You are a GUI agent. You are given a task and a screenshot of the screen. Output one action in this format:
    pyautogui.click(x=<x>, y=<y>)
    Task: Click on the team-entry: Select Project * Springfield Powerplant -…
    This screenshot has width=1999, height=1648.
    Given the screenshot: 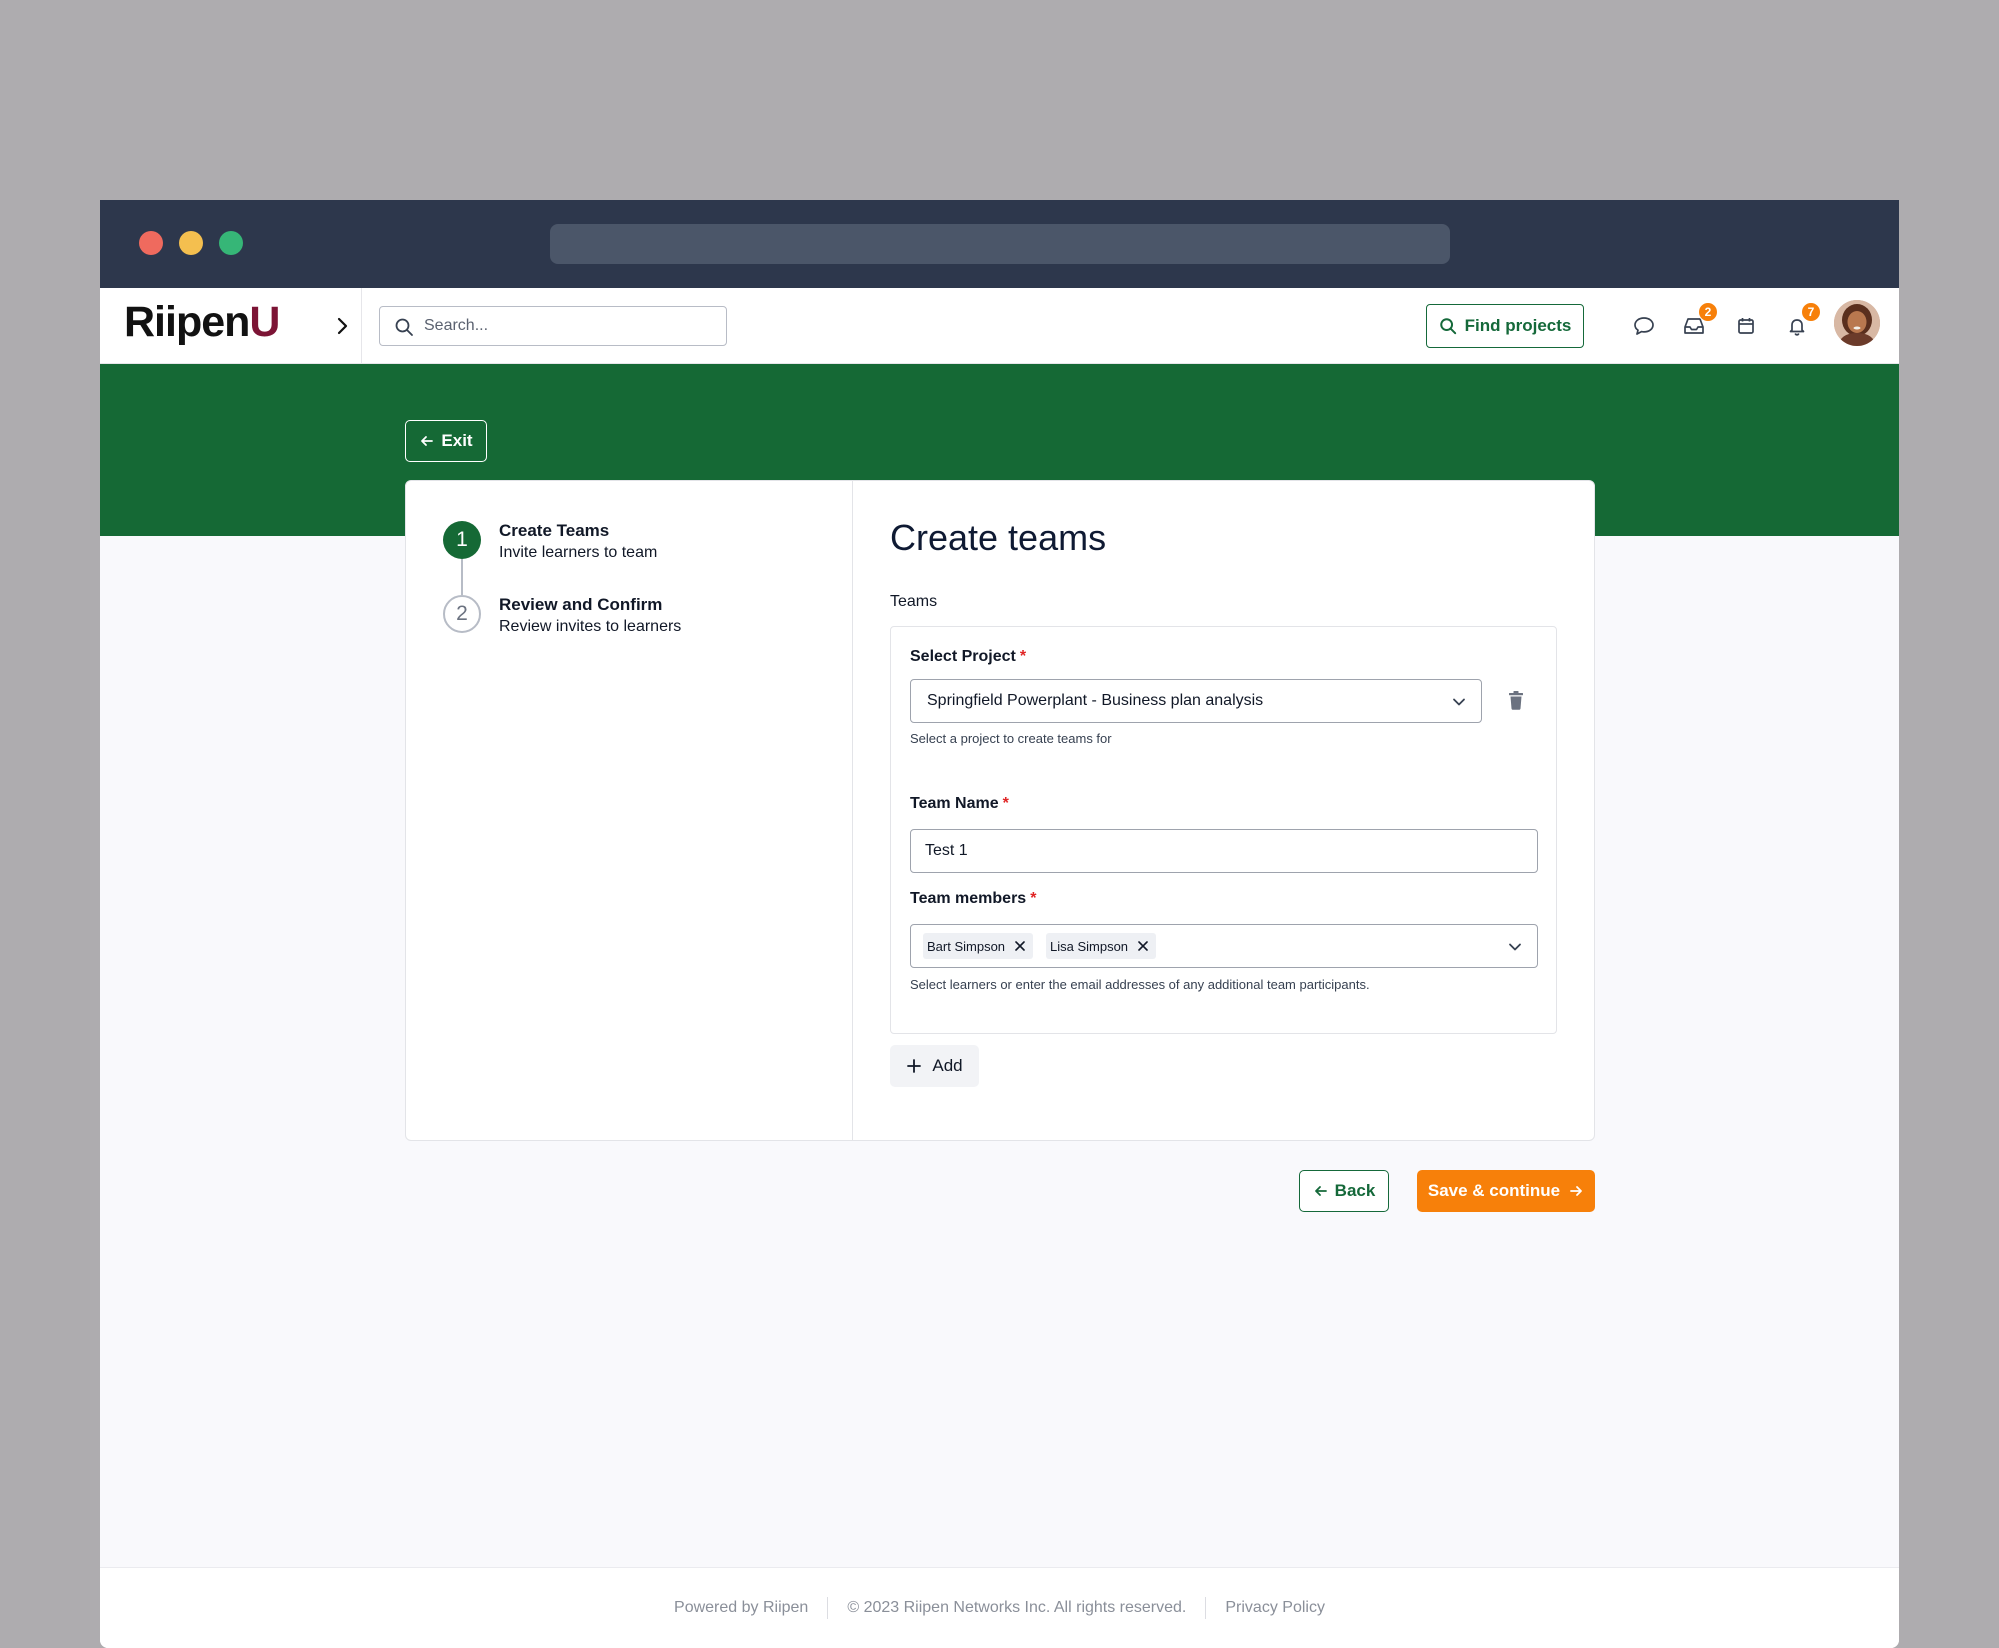 What is the action you would take?
    pyautogui.click(x=1223, y=830)
    